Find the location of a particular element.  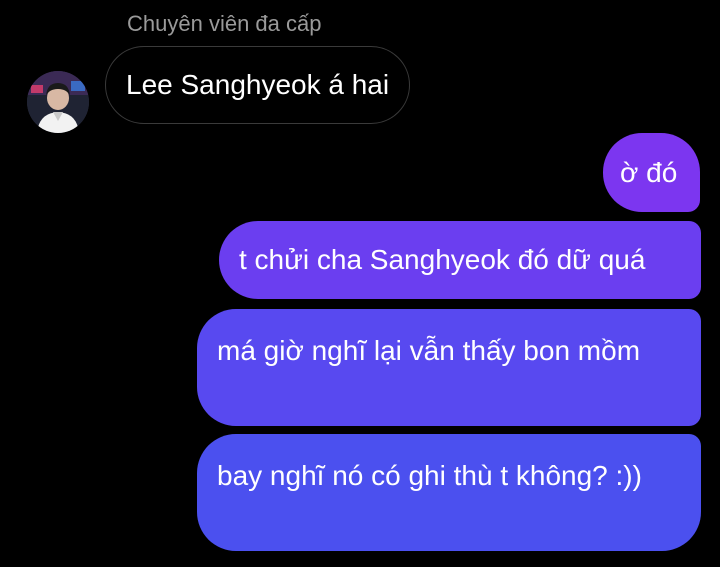

outgoing-message-bubble: t chửi cha Sanghyeok đó dữ quá is located at coordinates (460, 260).